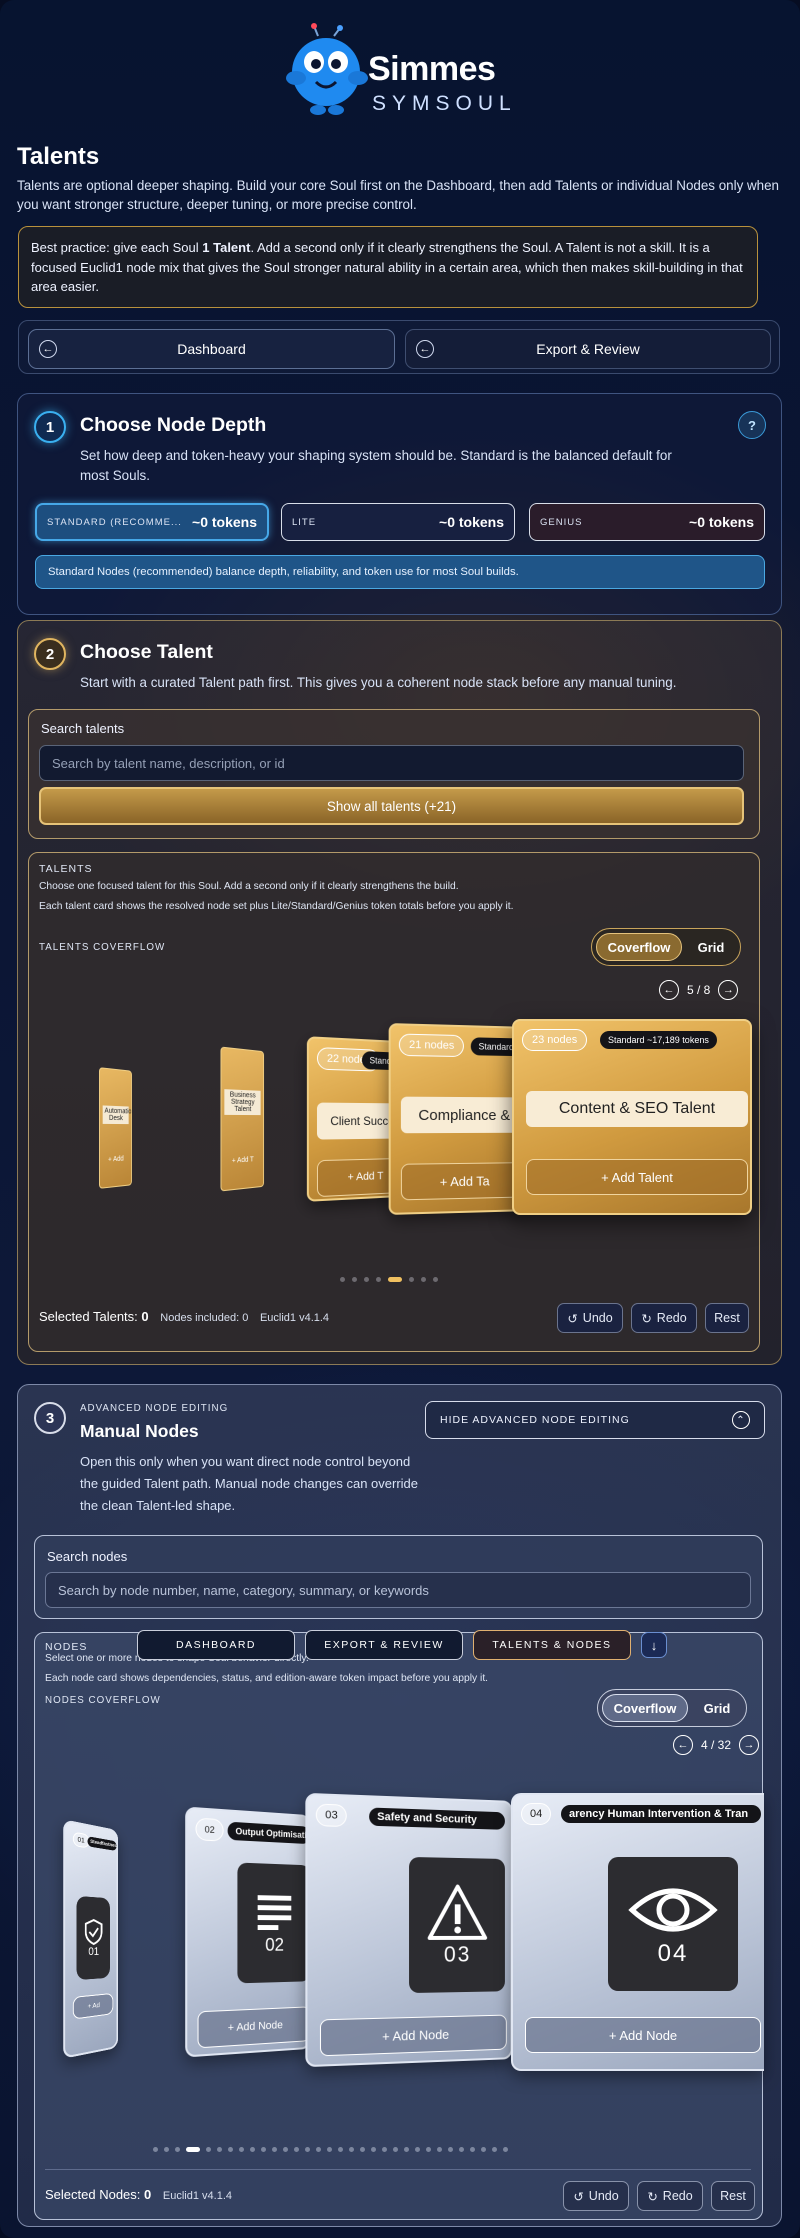 The width and height of the screenshot is (800, 2238). Describe the element at coordinates (216, 1645) in the screenshot. I see `float-nav-dashboard: DASHBOARD` at that location.